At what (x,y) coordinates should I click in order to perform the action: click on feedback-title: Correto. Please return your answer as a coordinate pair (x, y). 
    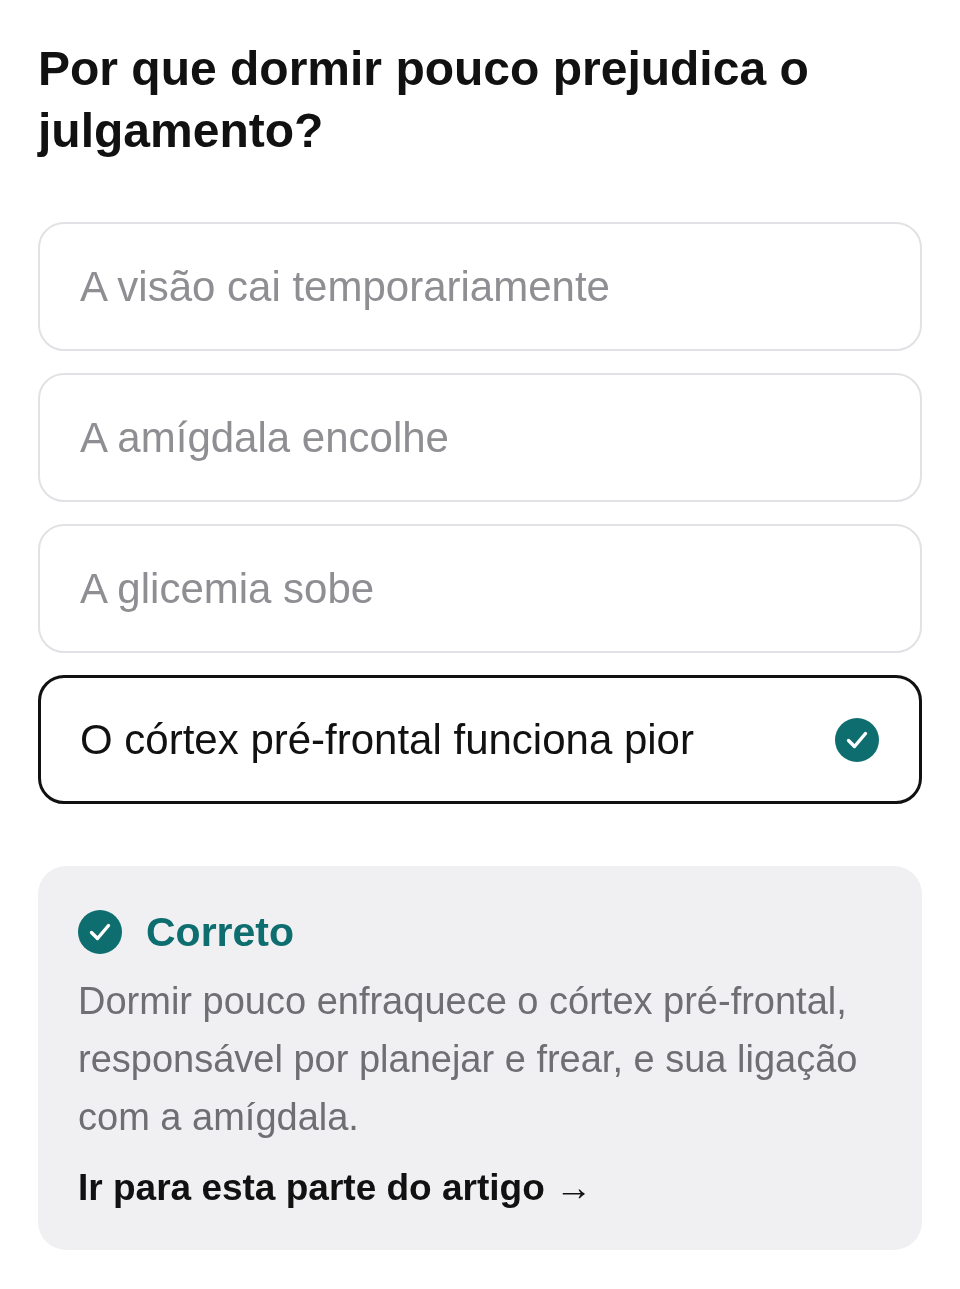
    Looking at the image, I should click on (220, 932).